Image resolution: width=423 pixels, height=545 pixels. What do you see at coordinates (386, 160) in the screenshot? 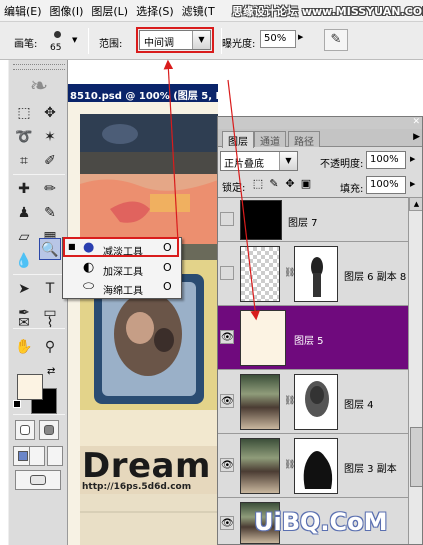
I see `opacity-input: 100%` at bounding box center [386, 160].